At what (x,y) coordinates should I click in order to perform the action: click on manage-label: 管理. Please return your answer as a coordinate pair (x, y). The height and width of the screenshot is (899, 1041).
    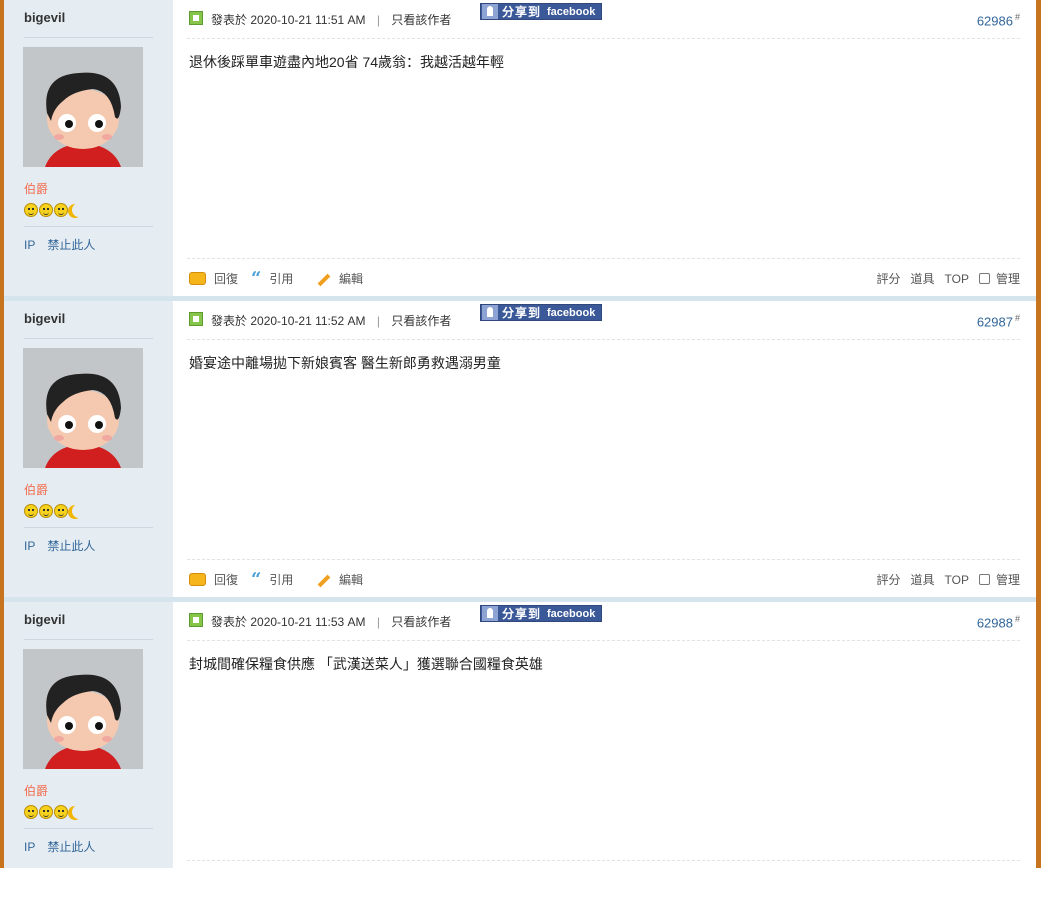
    Looking at the image, I should click on (1007, 580).